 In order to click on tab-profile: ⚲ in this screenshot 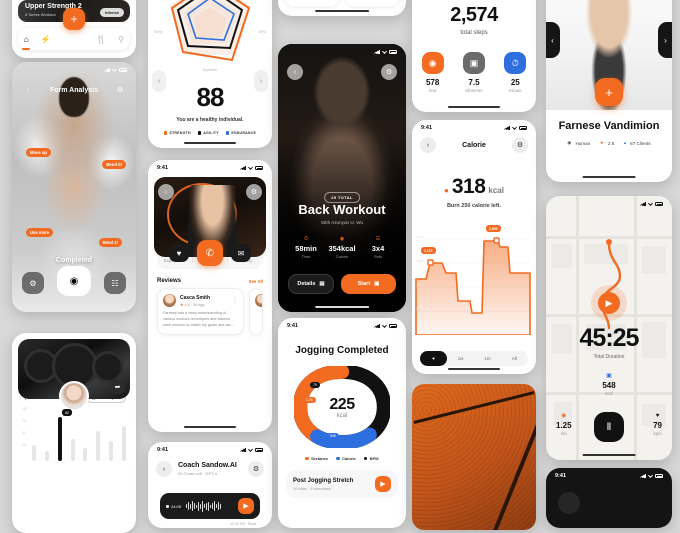, I will do `click(121, 39)`.